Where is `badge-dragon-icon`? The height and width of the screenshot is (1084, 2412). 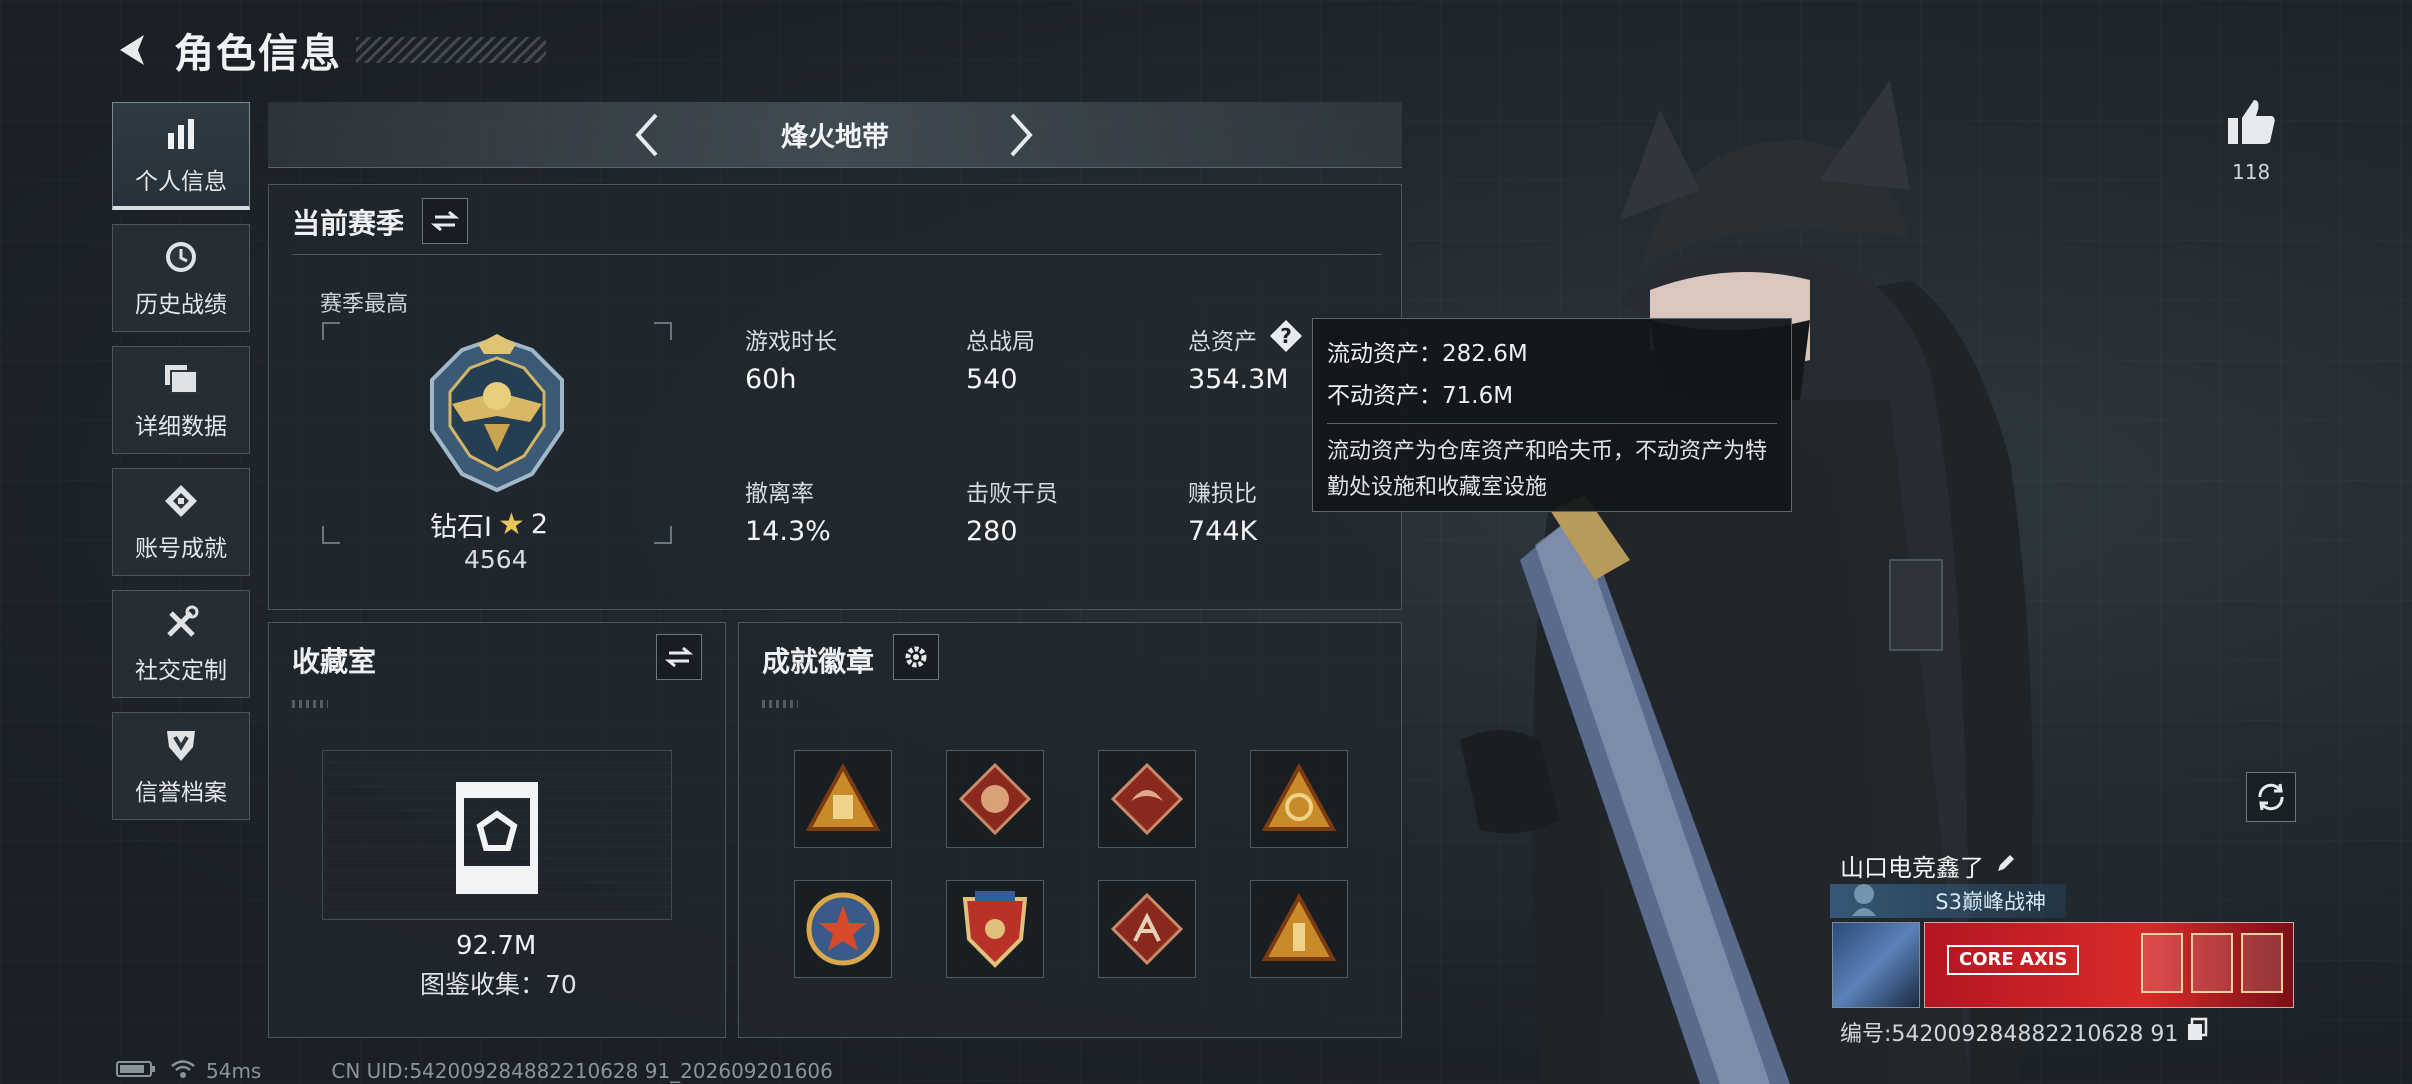
badge-dragon-icon is located at coordinates (1147, 799).